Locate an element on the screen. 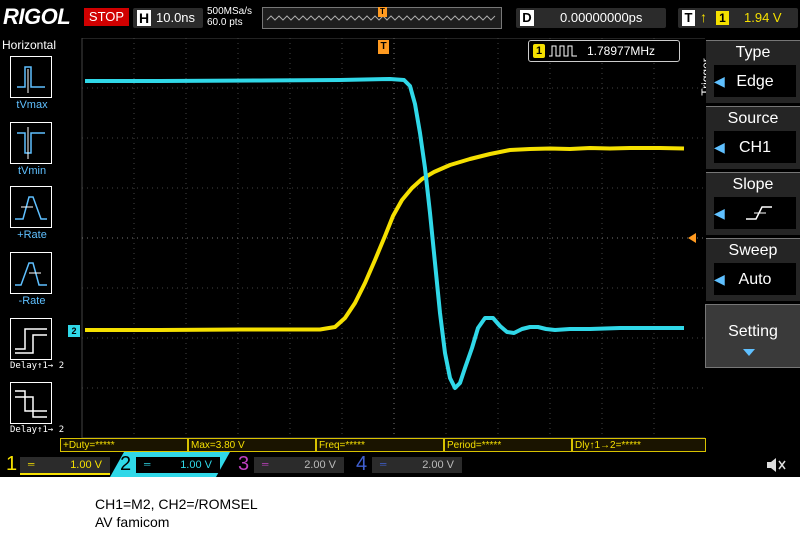 The width and height of the screenshot is (800, 550). timebase-value: 10.0ns is located at coordinates (176, 17).